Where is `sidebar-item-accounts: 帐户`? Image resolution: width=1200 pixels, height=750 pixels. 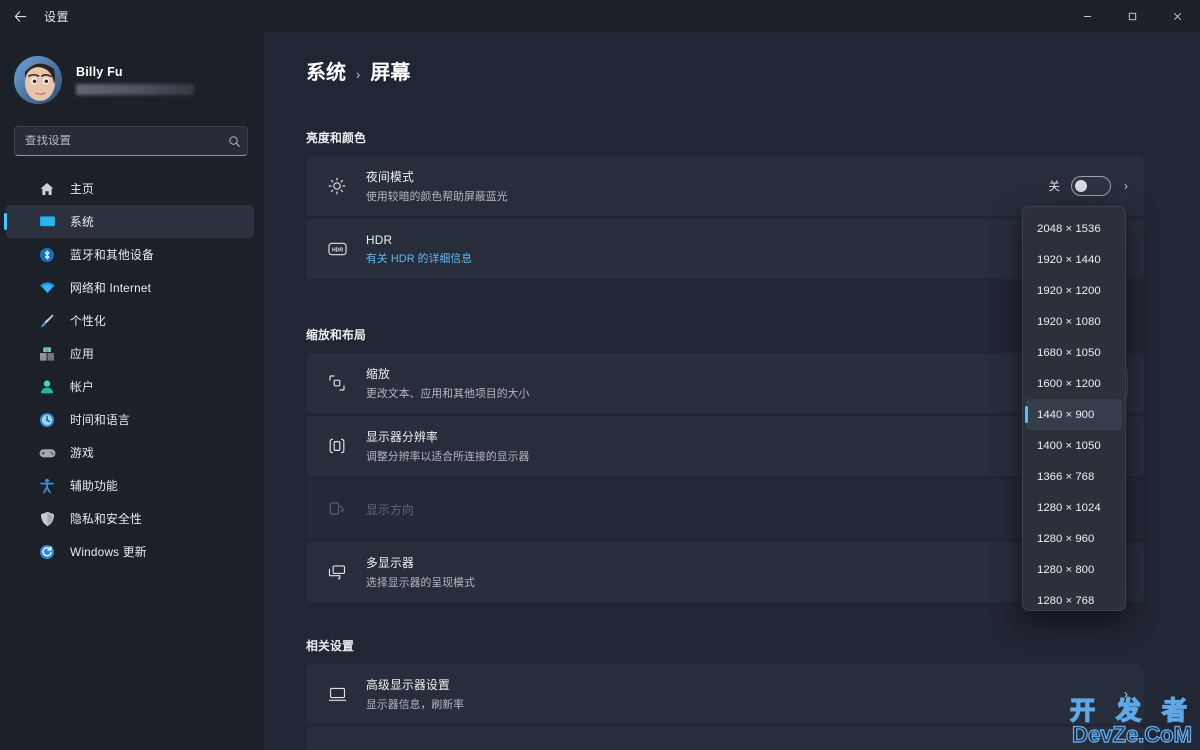 sidebar-item-accounts: 帐户 is located at coordinates (130, 386).